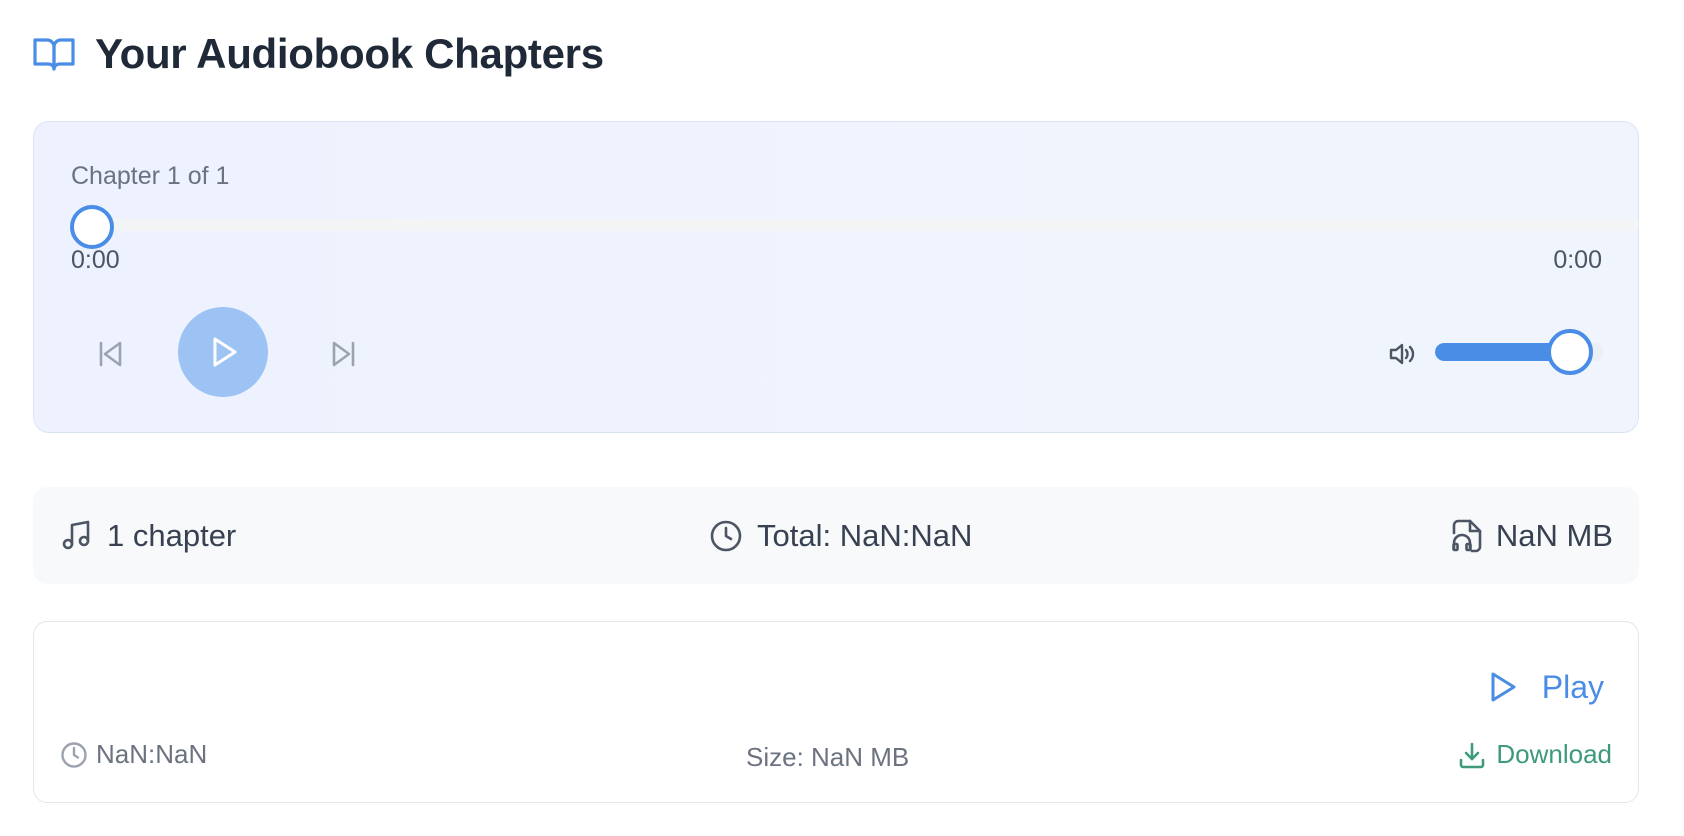 The width and height of the screenshot is (1684, 836). Describe the element at coordinates (1472, 755) in the screenshot. I see `download-icon` at that location.